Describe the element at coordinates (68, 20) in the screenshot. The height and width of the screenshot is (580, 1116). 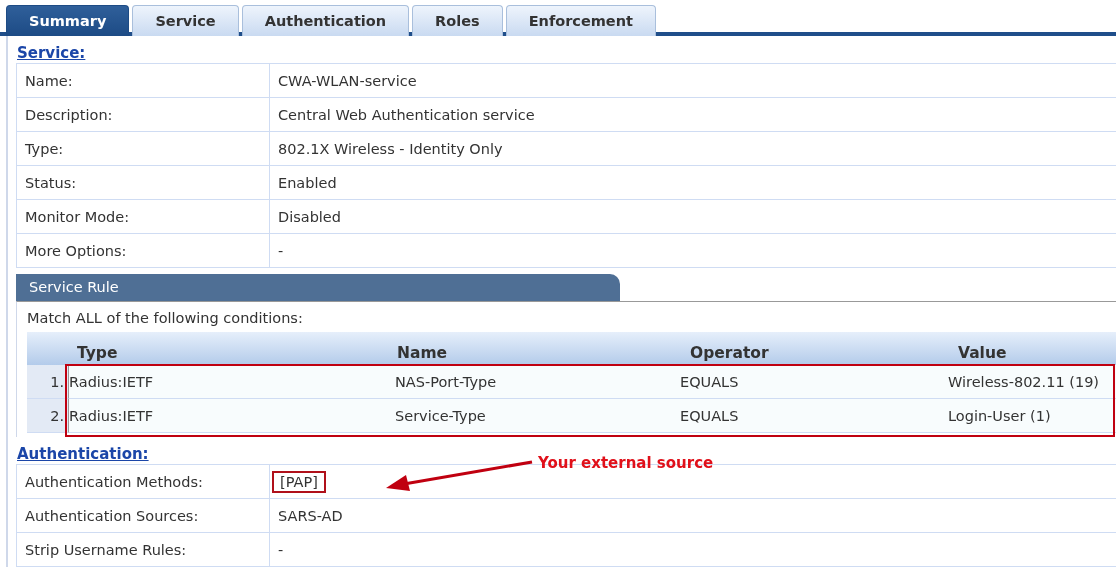
I see `tab: Summary` at that location.